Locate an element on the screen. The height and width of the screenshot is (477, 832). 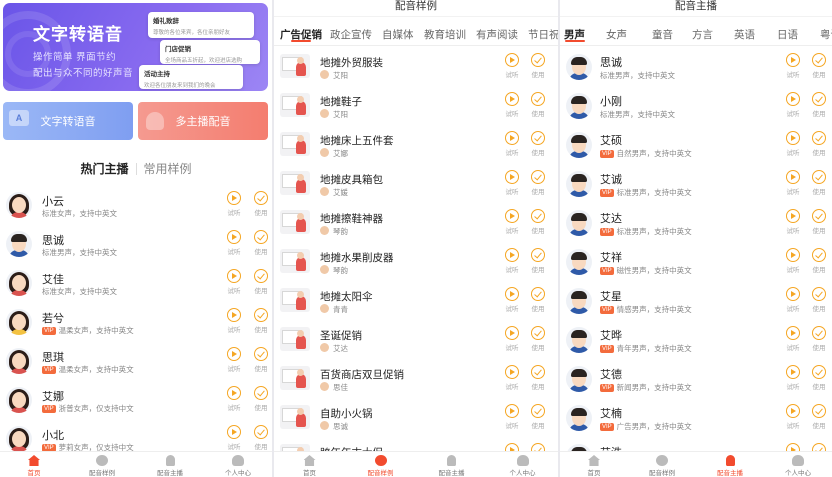
list-item: 自助小火锅 思诚 试听 使用 is located at coordinates (416, 418).